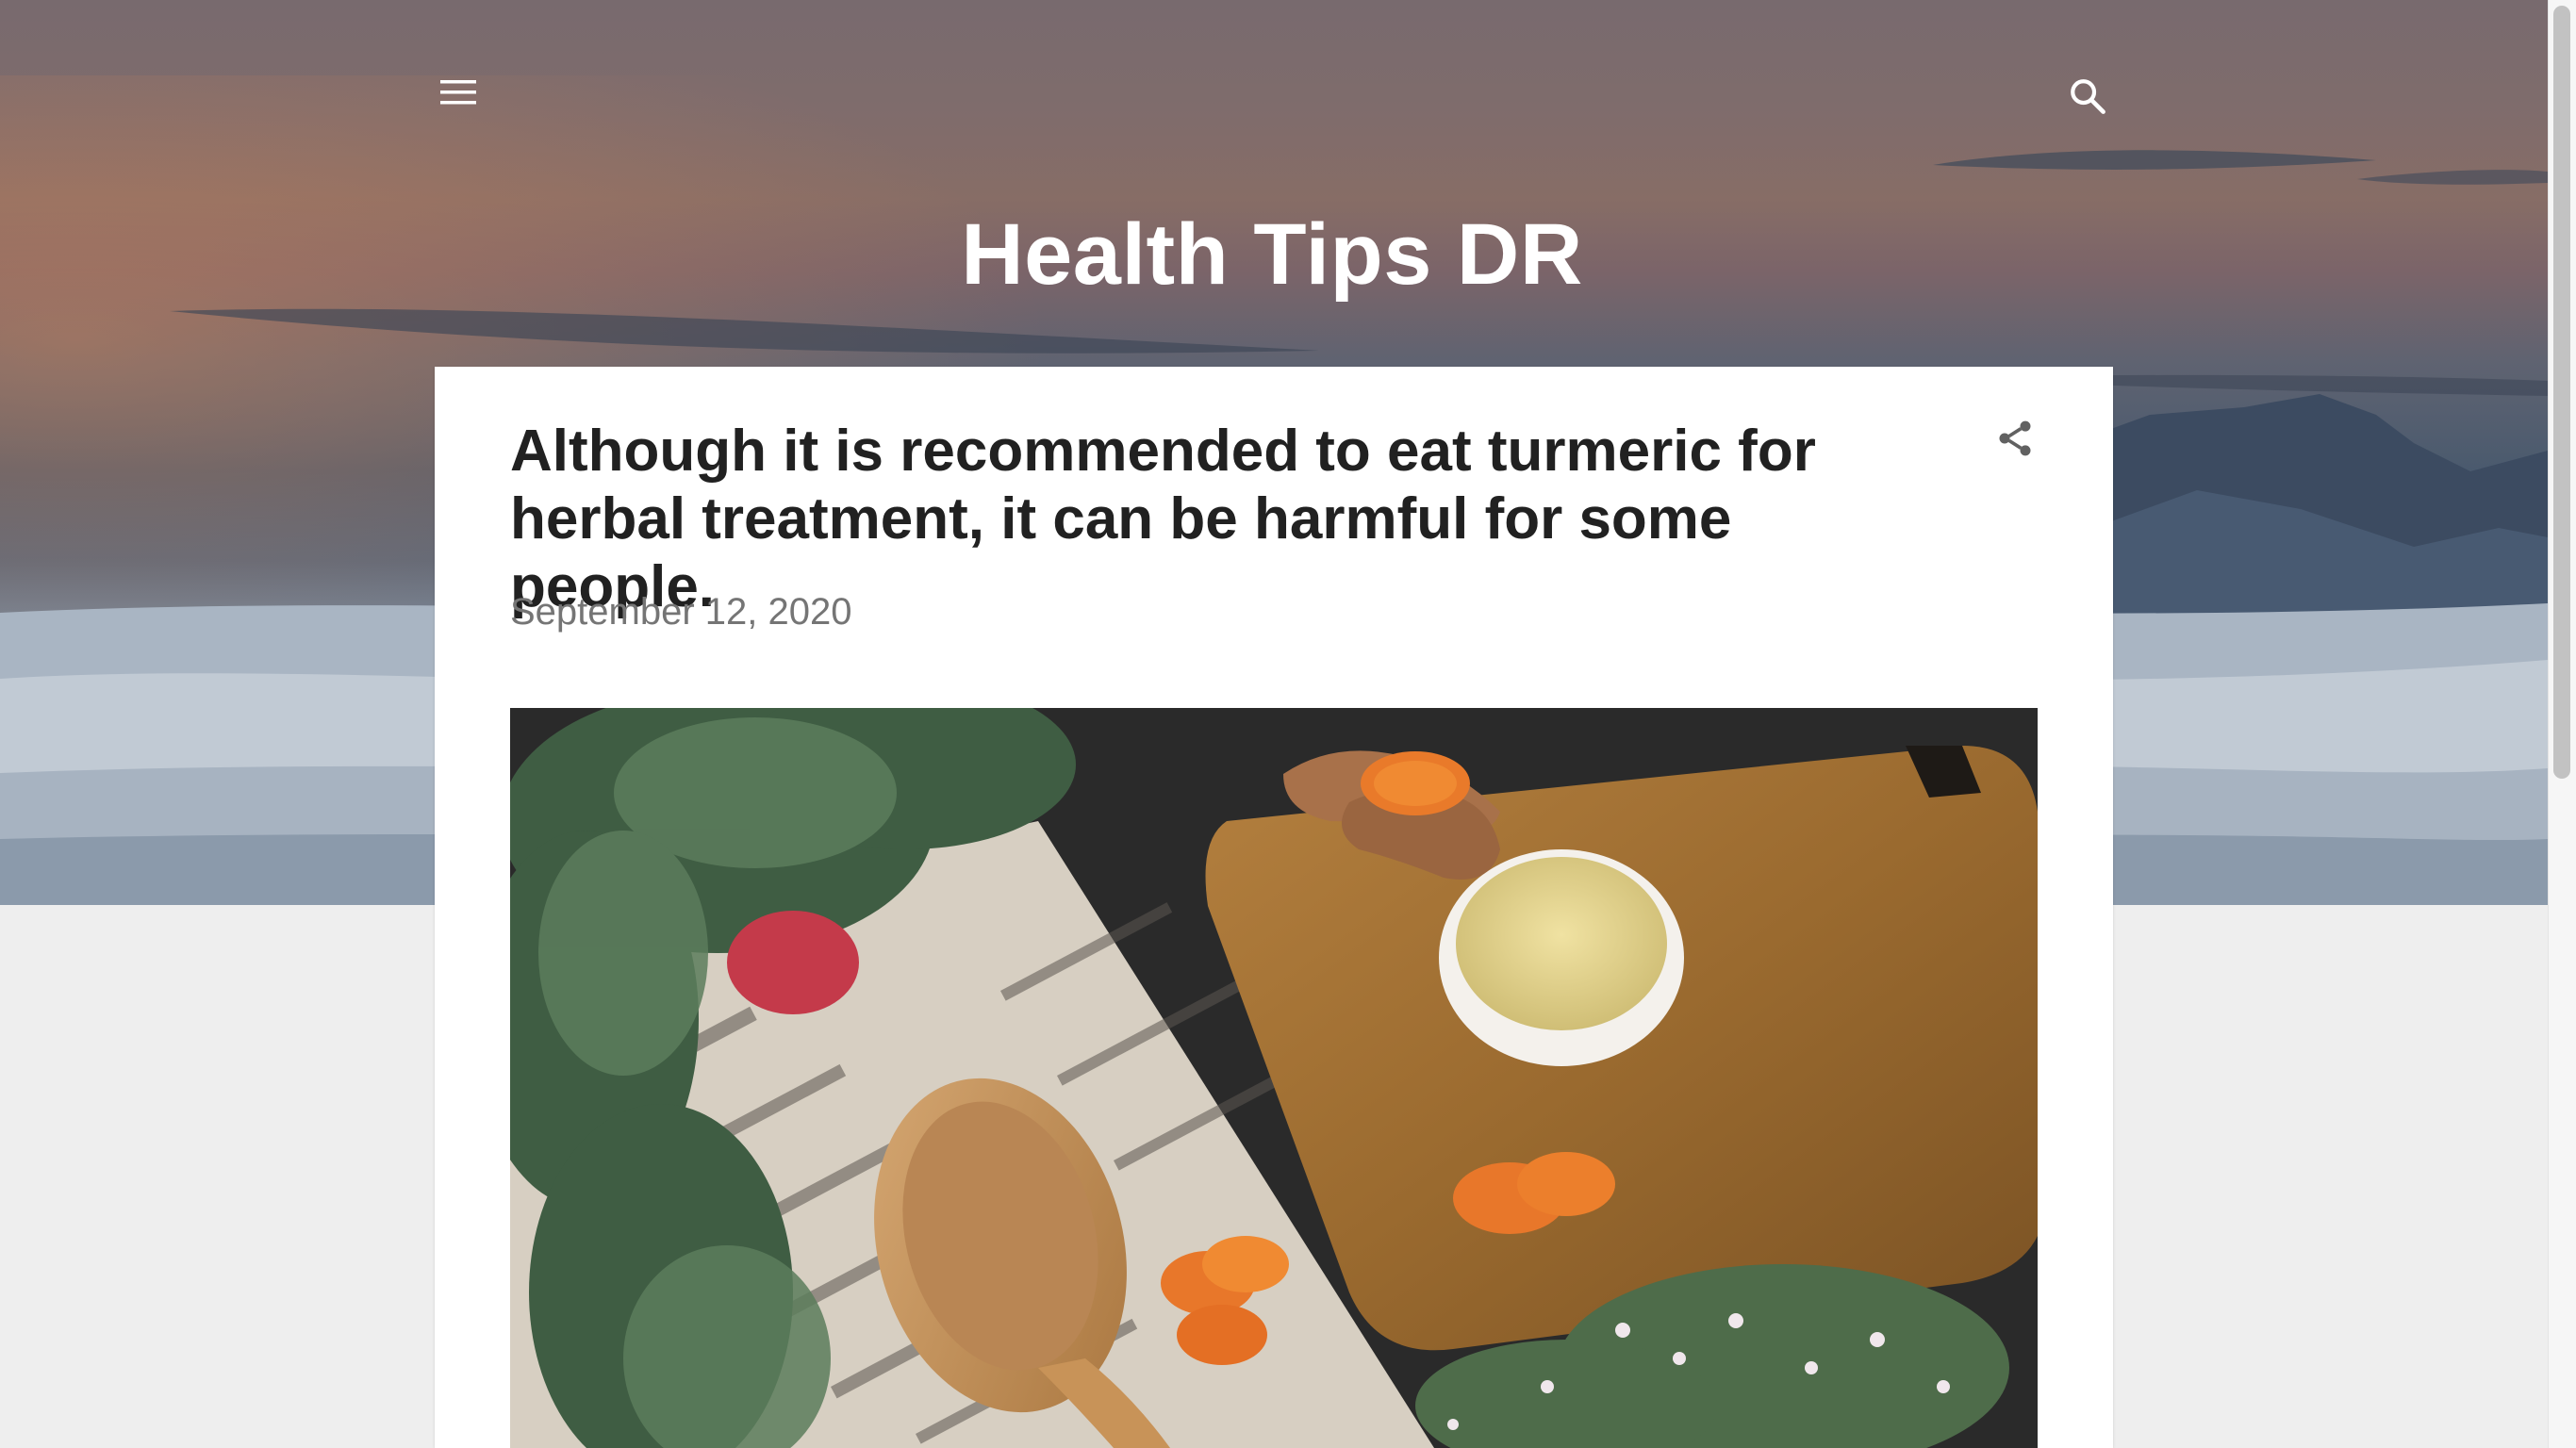 This screenshot has width=2576, height=1448. I want to click on share-icon, so click(2015, 438).